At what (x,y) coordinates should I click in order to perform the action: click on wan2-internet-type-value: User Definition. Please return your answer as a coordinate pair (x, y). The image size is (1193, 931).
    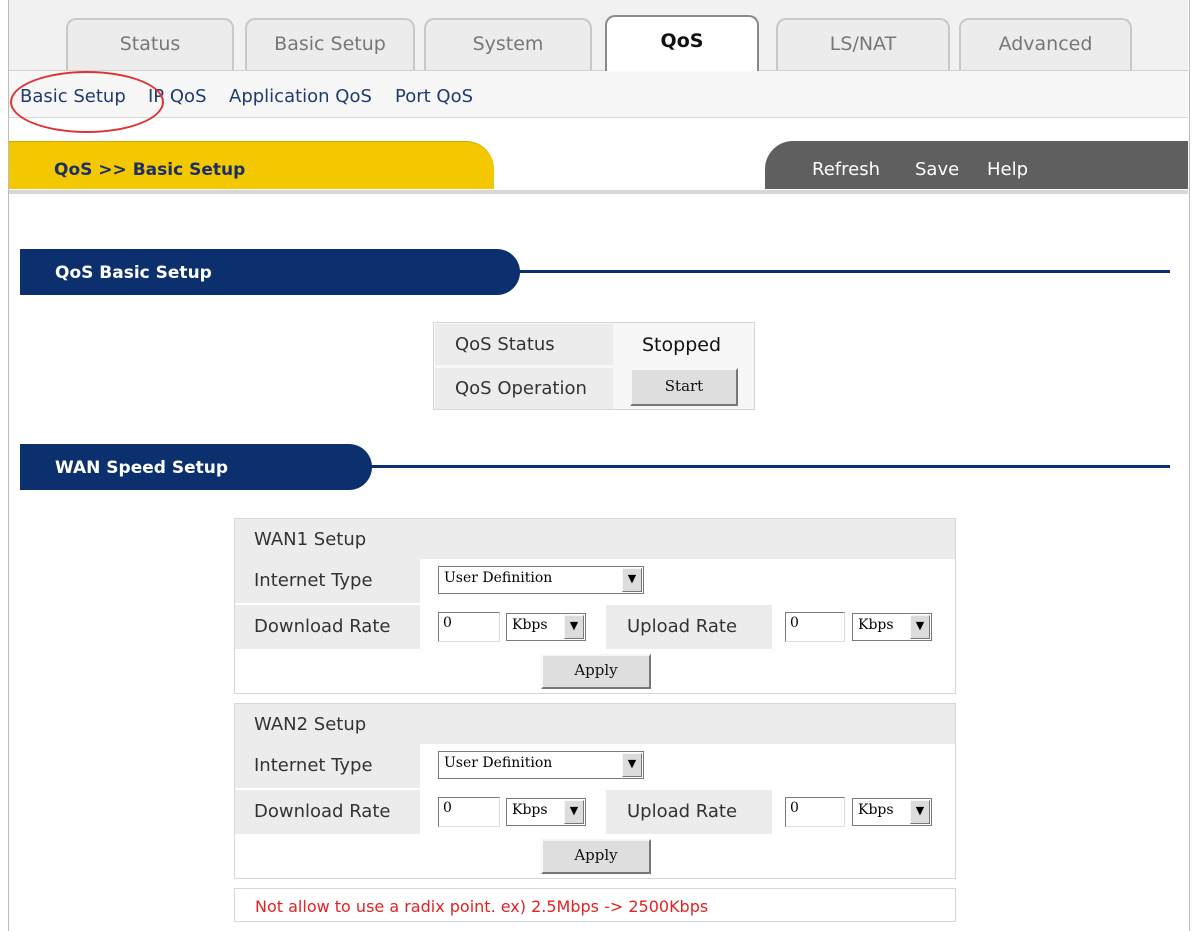
    Looking at the image, I should click on (498, 763).